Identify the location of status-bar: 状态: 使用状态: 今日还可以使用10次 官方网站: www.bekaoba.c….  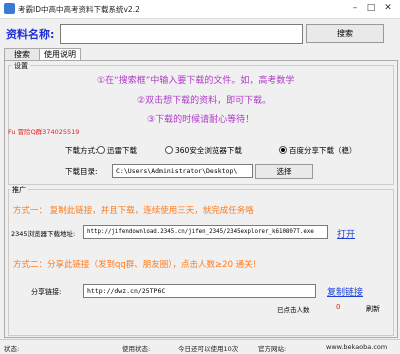
(200, 346).